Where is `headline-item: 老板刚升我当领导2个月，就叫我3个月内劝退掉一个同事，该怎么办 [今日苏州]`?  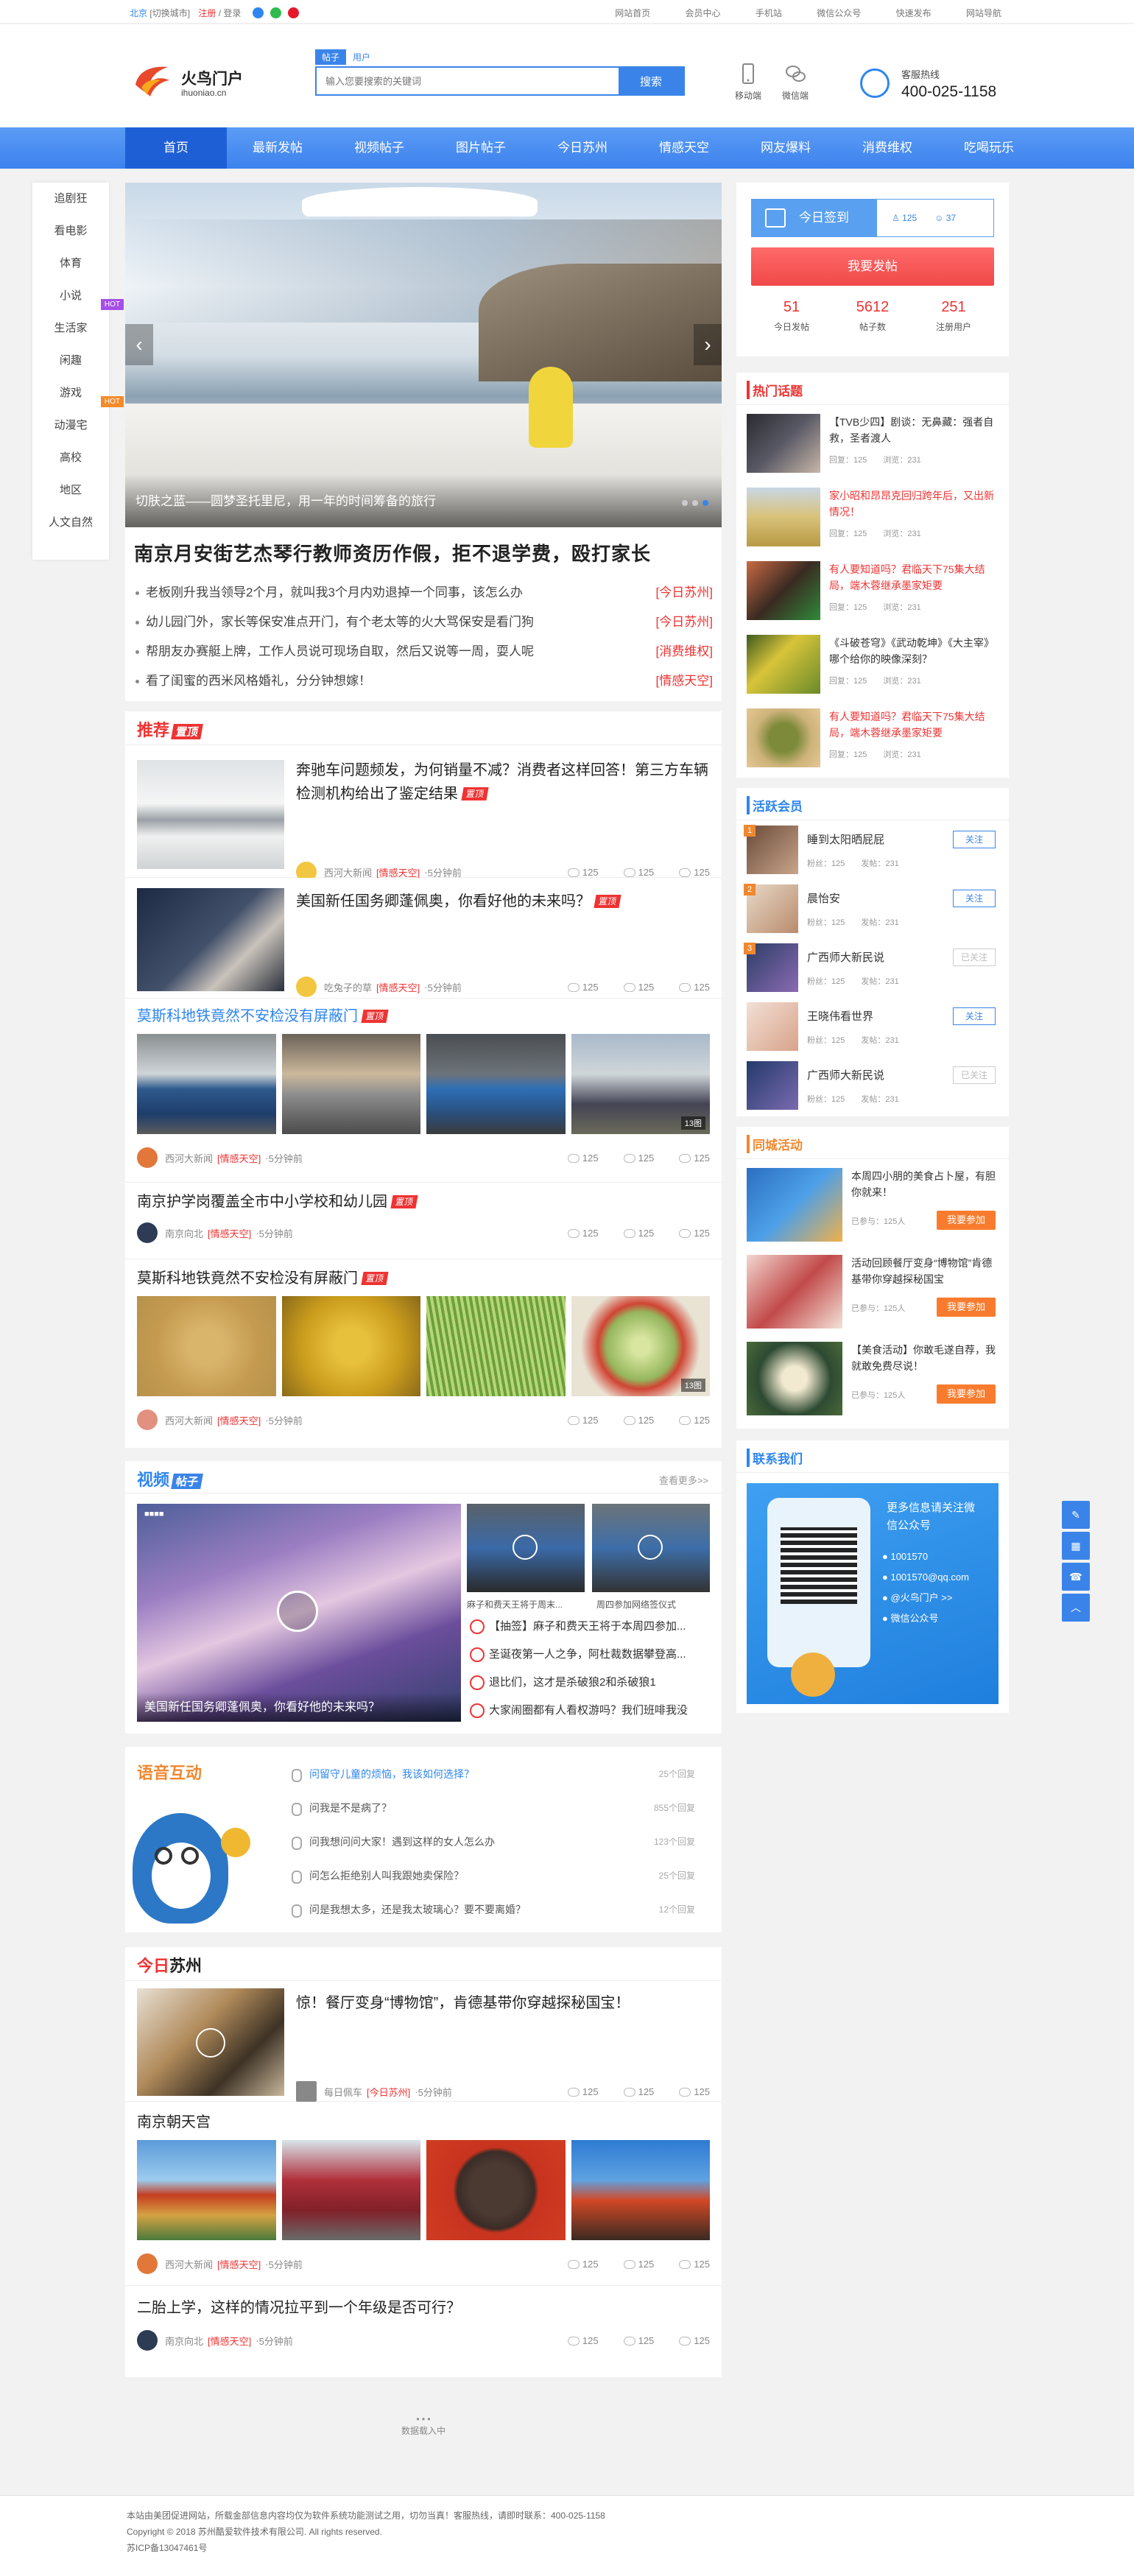 headline-item: 老板刚升我当领导2个月，就叫我3个月内劝退掉一个同事，该怎么办 [今日苏州] is located at coordinates (423, 593).